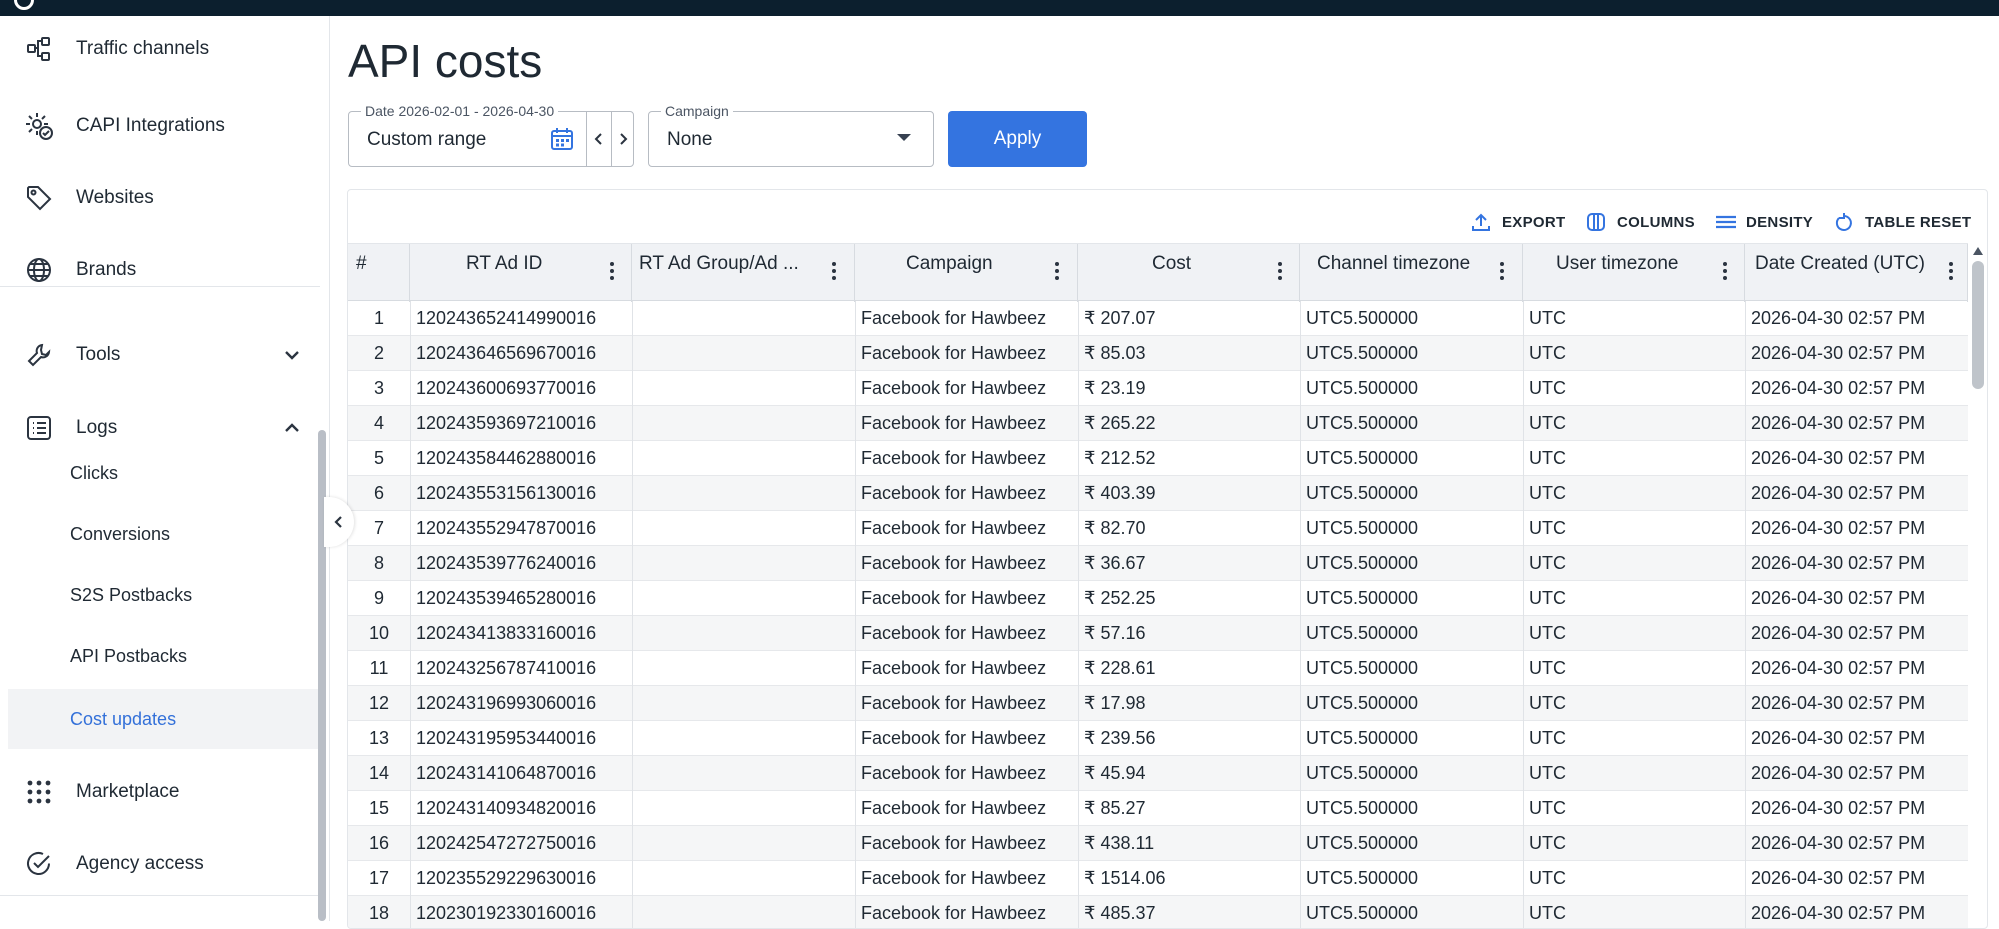  What do you see at coordinates (506, 353) in the screenshot?
I see `table-cell: 120243646569670016` at bounding box center [506, 353].